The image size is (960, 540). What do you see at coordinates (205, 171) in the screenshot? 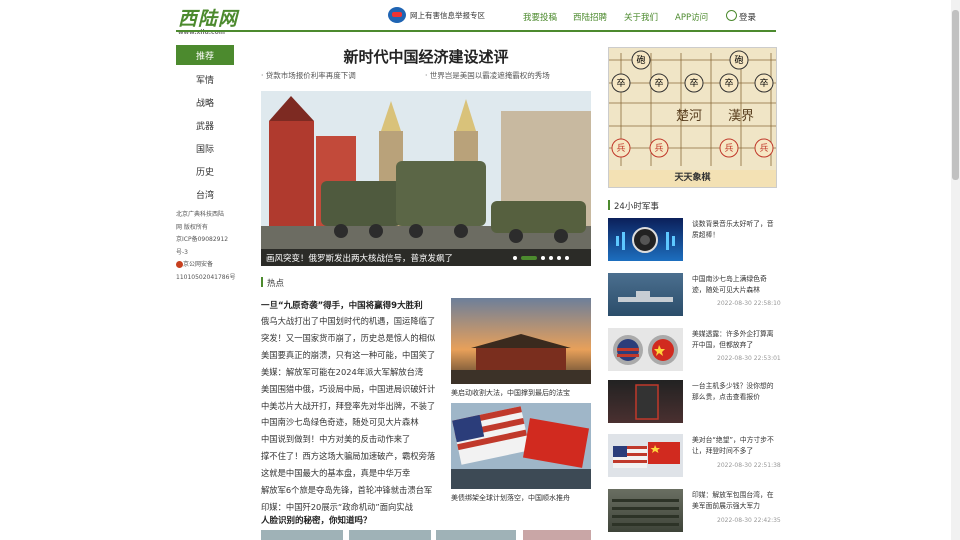
I see `sidebar-item-history: 历史` at bounding box center [205, 171].